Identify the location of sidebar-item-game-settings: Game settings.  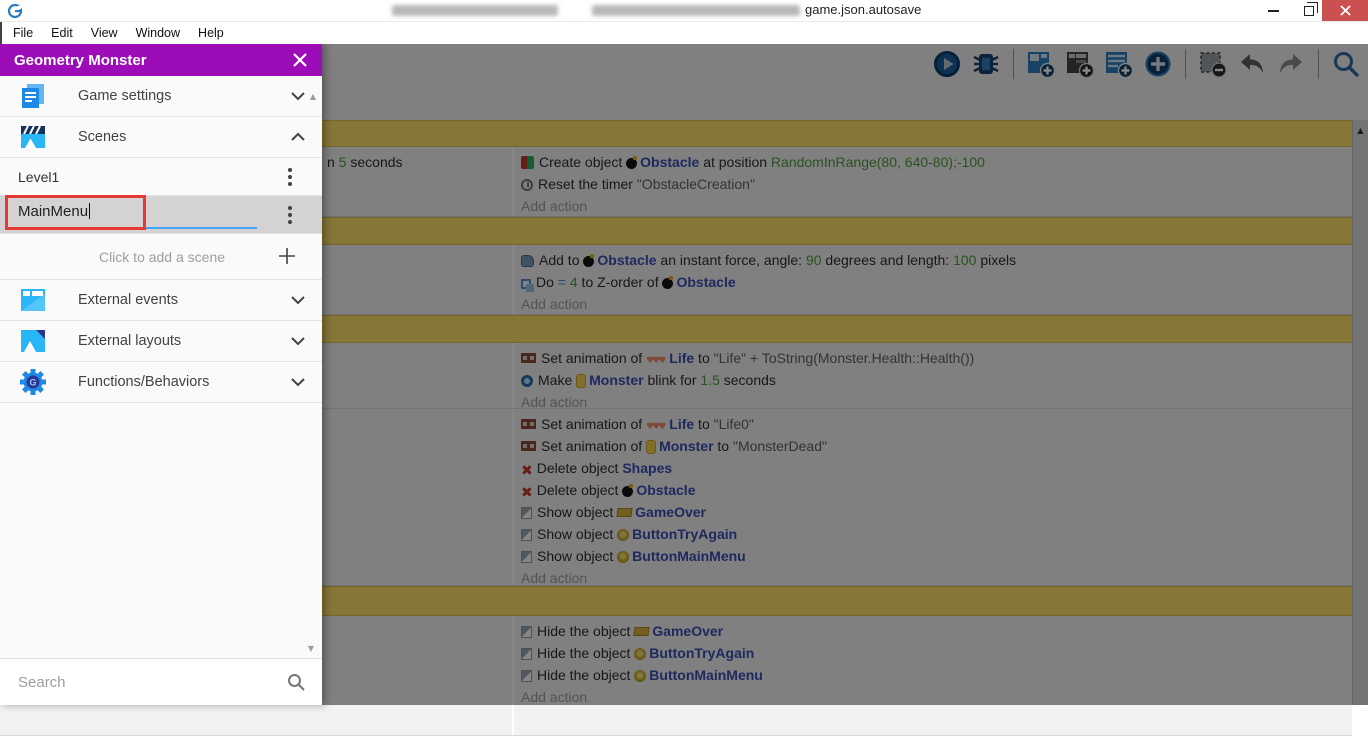
(161, 96).